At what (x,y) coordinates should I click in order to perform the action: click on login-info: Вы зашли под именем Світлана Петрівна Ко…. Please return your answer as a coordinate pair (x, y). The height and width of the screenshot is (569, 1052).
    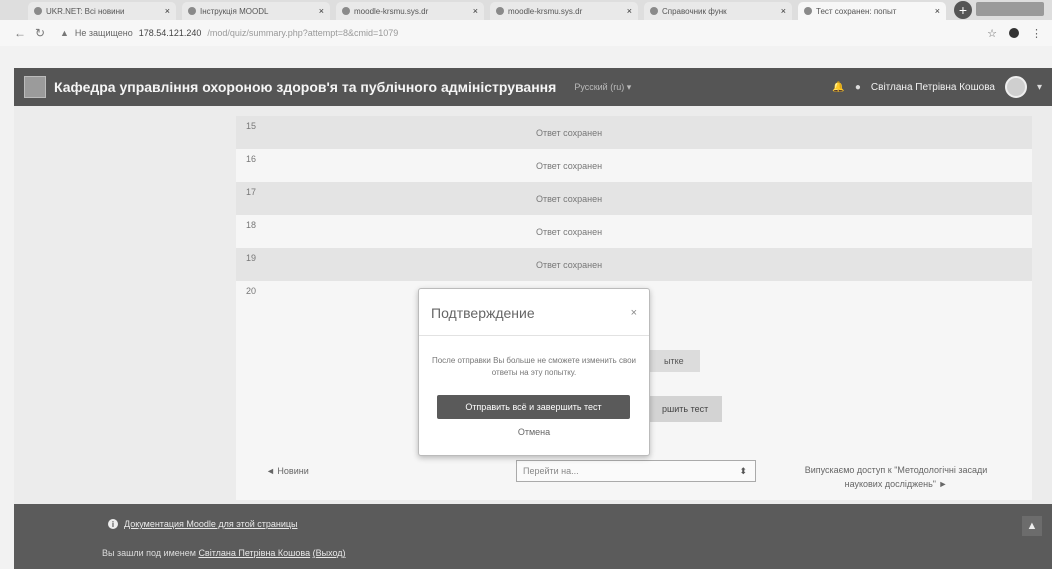
    Looking at the image, I should click on (224, 553).